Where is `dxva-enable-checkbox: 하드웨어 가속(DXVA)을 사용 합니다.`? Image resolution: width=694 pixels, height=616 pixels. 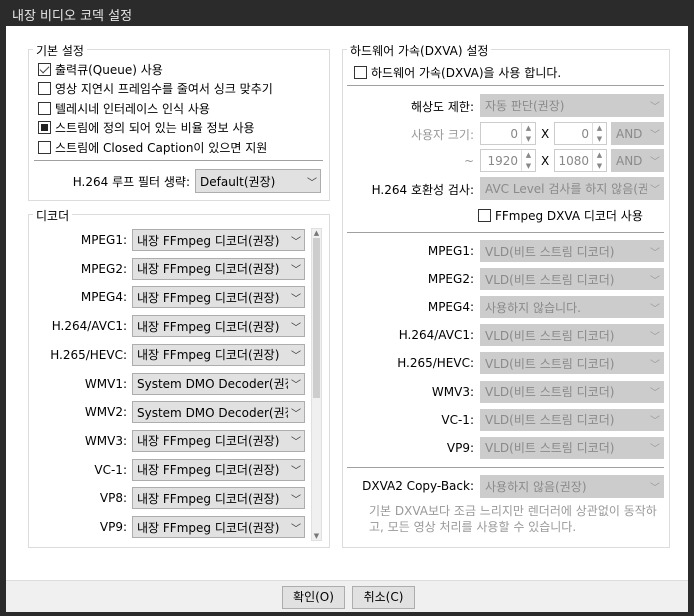 dxva-enable-checkbox: 하드웨어 가속(DXVA)을 사용 합니다. is located at coordinates (457, 72).